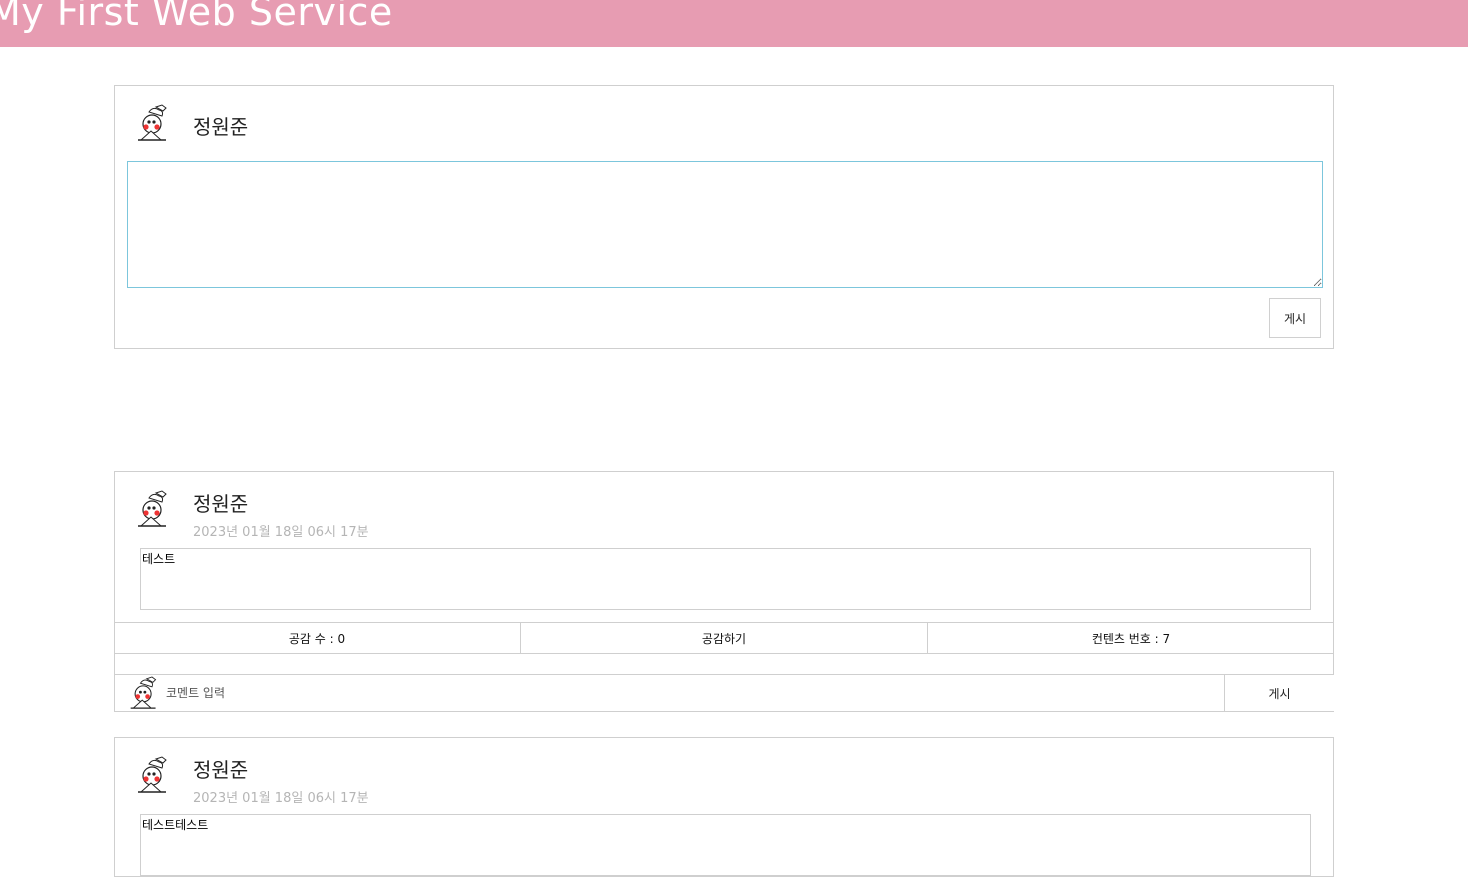 Image resolution: width=1468 pixels, height=877 pixels. I want to click on composer-username: 정원준, so click(221, 127).